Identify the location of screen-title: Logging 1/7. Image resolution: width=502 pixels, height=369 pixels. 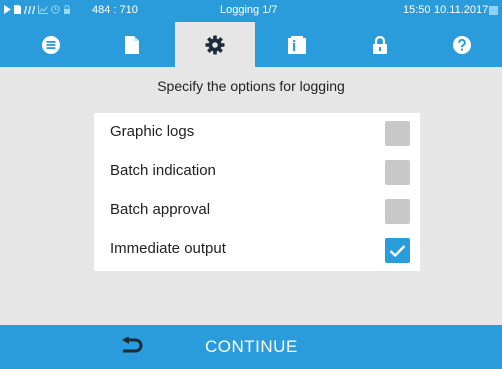
(249, 10).